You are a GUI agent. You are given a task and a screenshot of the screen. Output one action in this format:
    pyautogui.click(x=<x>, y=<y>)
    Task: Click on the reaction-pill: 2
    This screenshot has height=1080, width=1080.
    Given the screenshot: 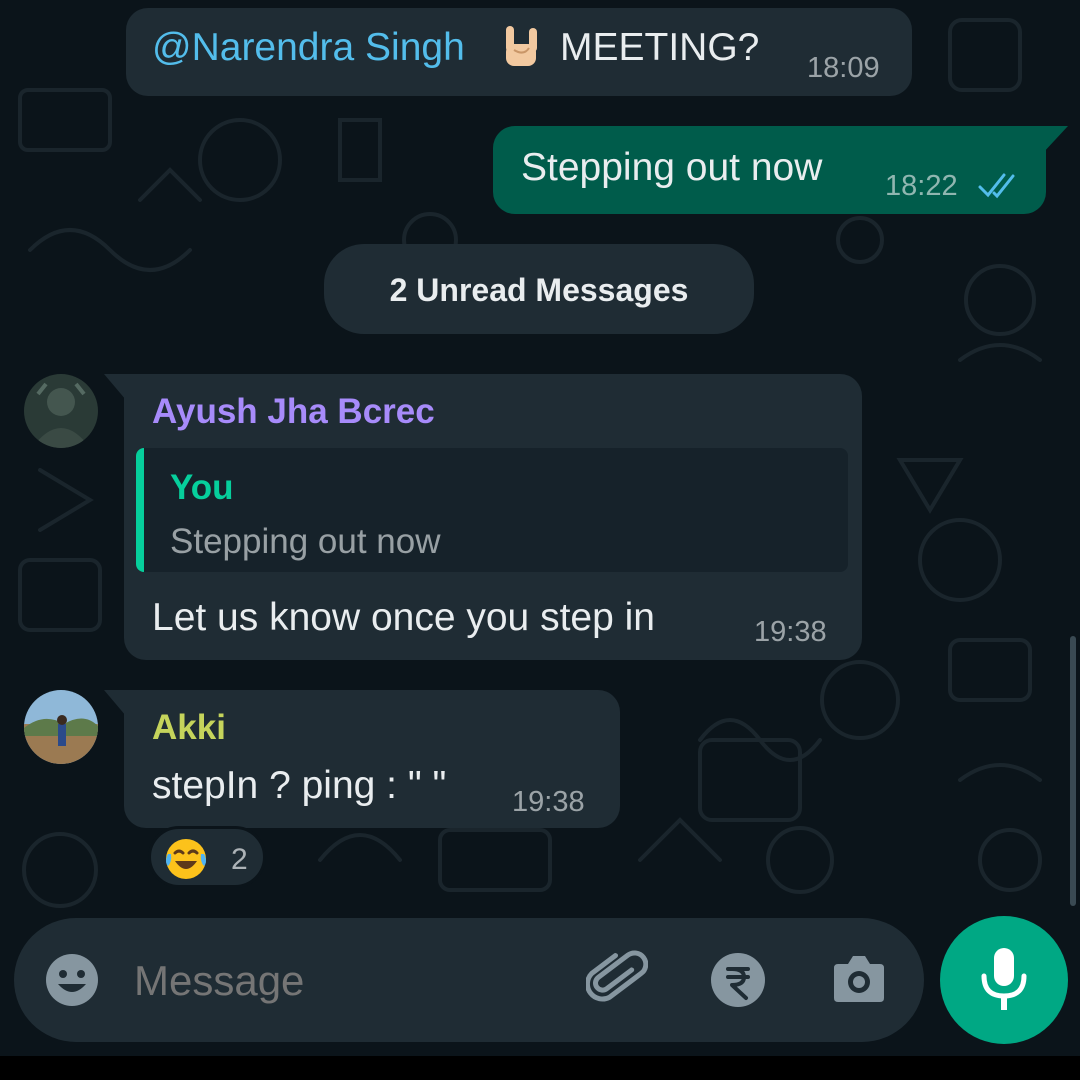 What is the action you would take?
    pyautogui.click(x=207, y=857)
    